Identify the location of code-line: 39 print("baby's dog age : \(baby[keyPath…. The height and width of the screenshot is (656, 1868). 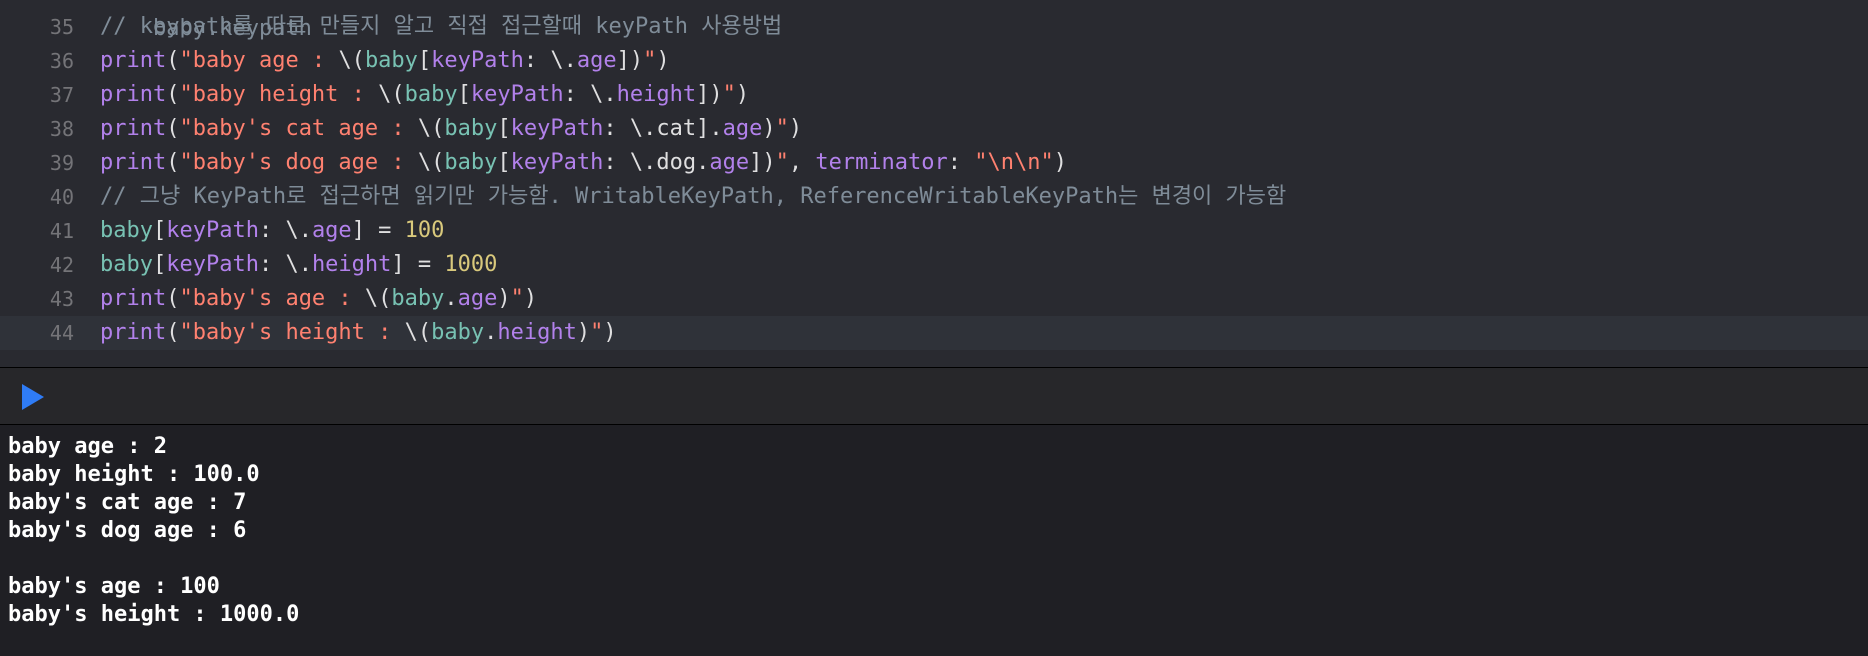
(934, 163).